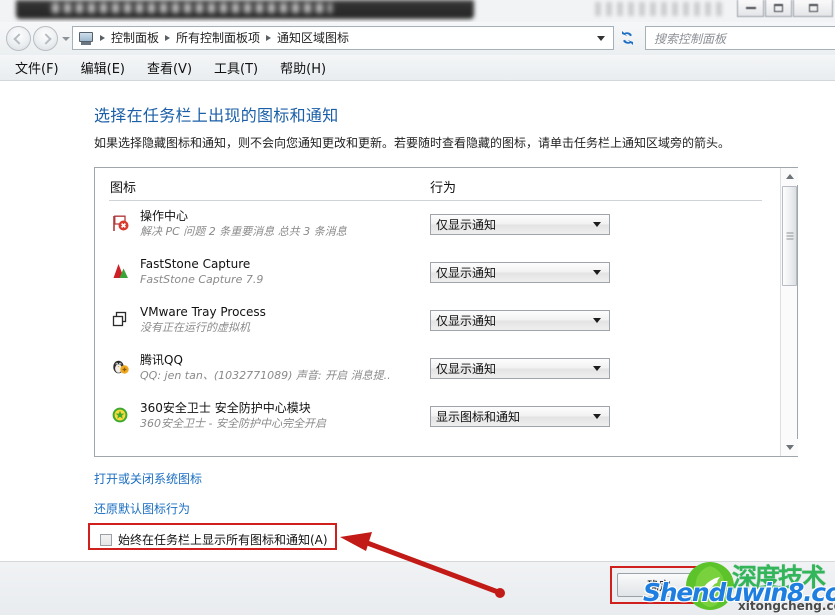 The width and height of the screenshot is (835, 615). I want to click on watermark-sub-text: xitongcheng.com, so click(786, 606).